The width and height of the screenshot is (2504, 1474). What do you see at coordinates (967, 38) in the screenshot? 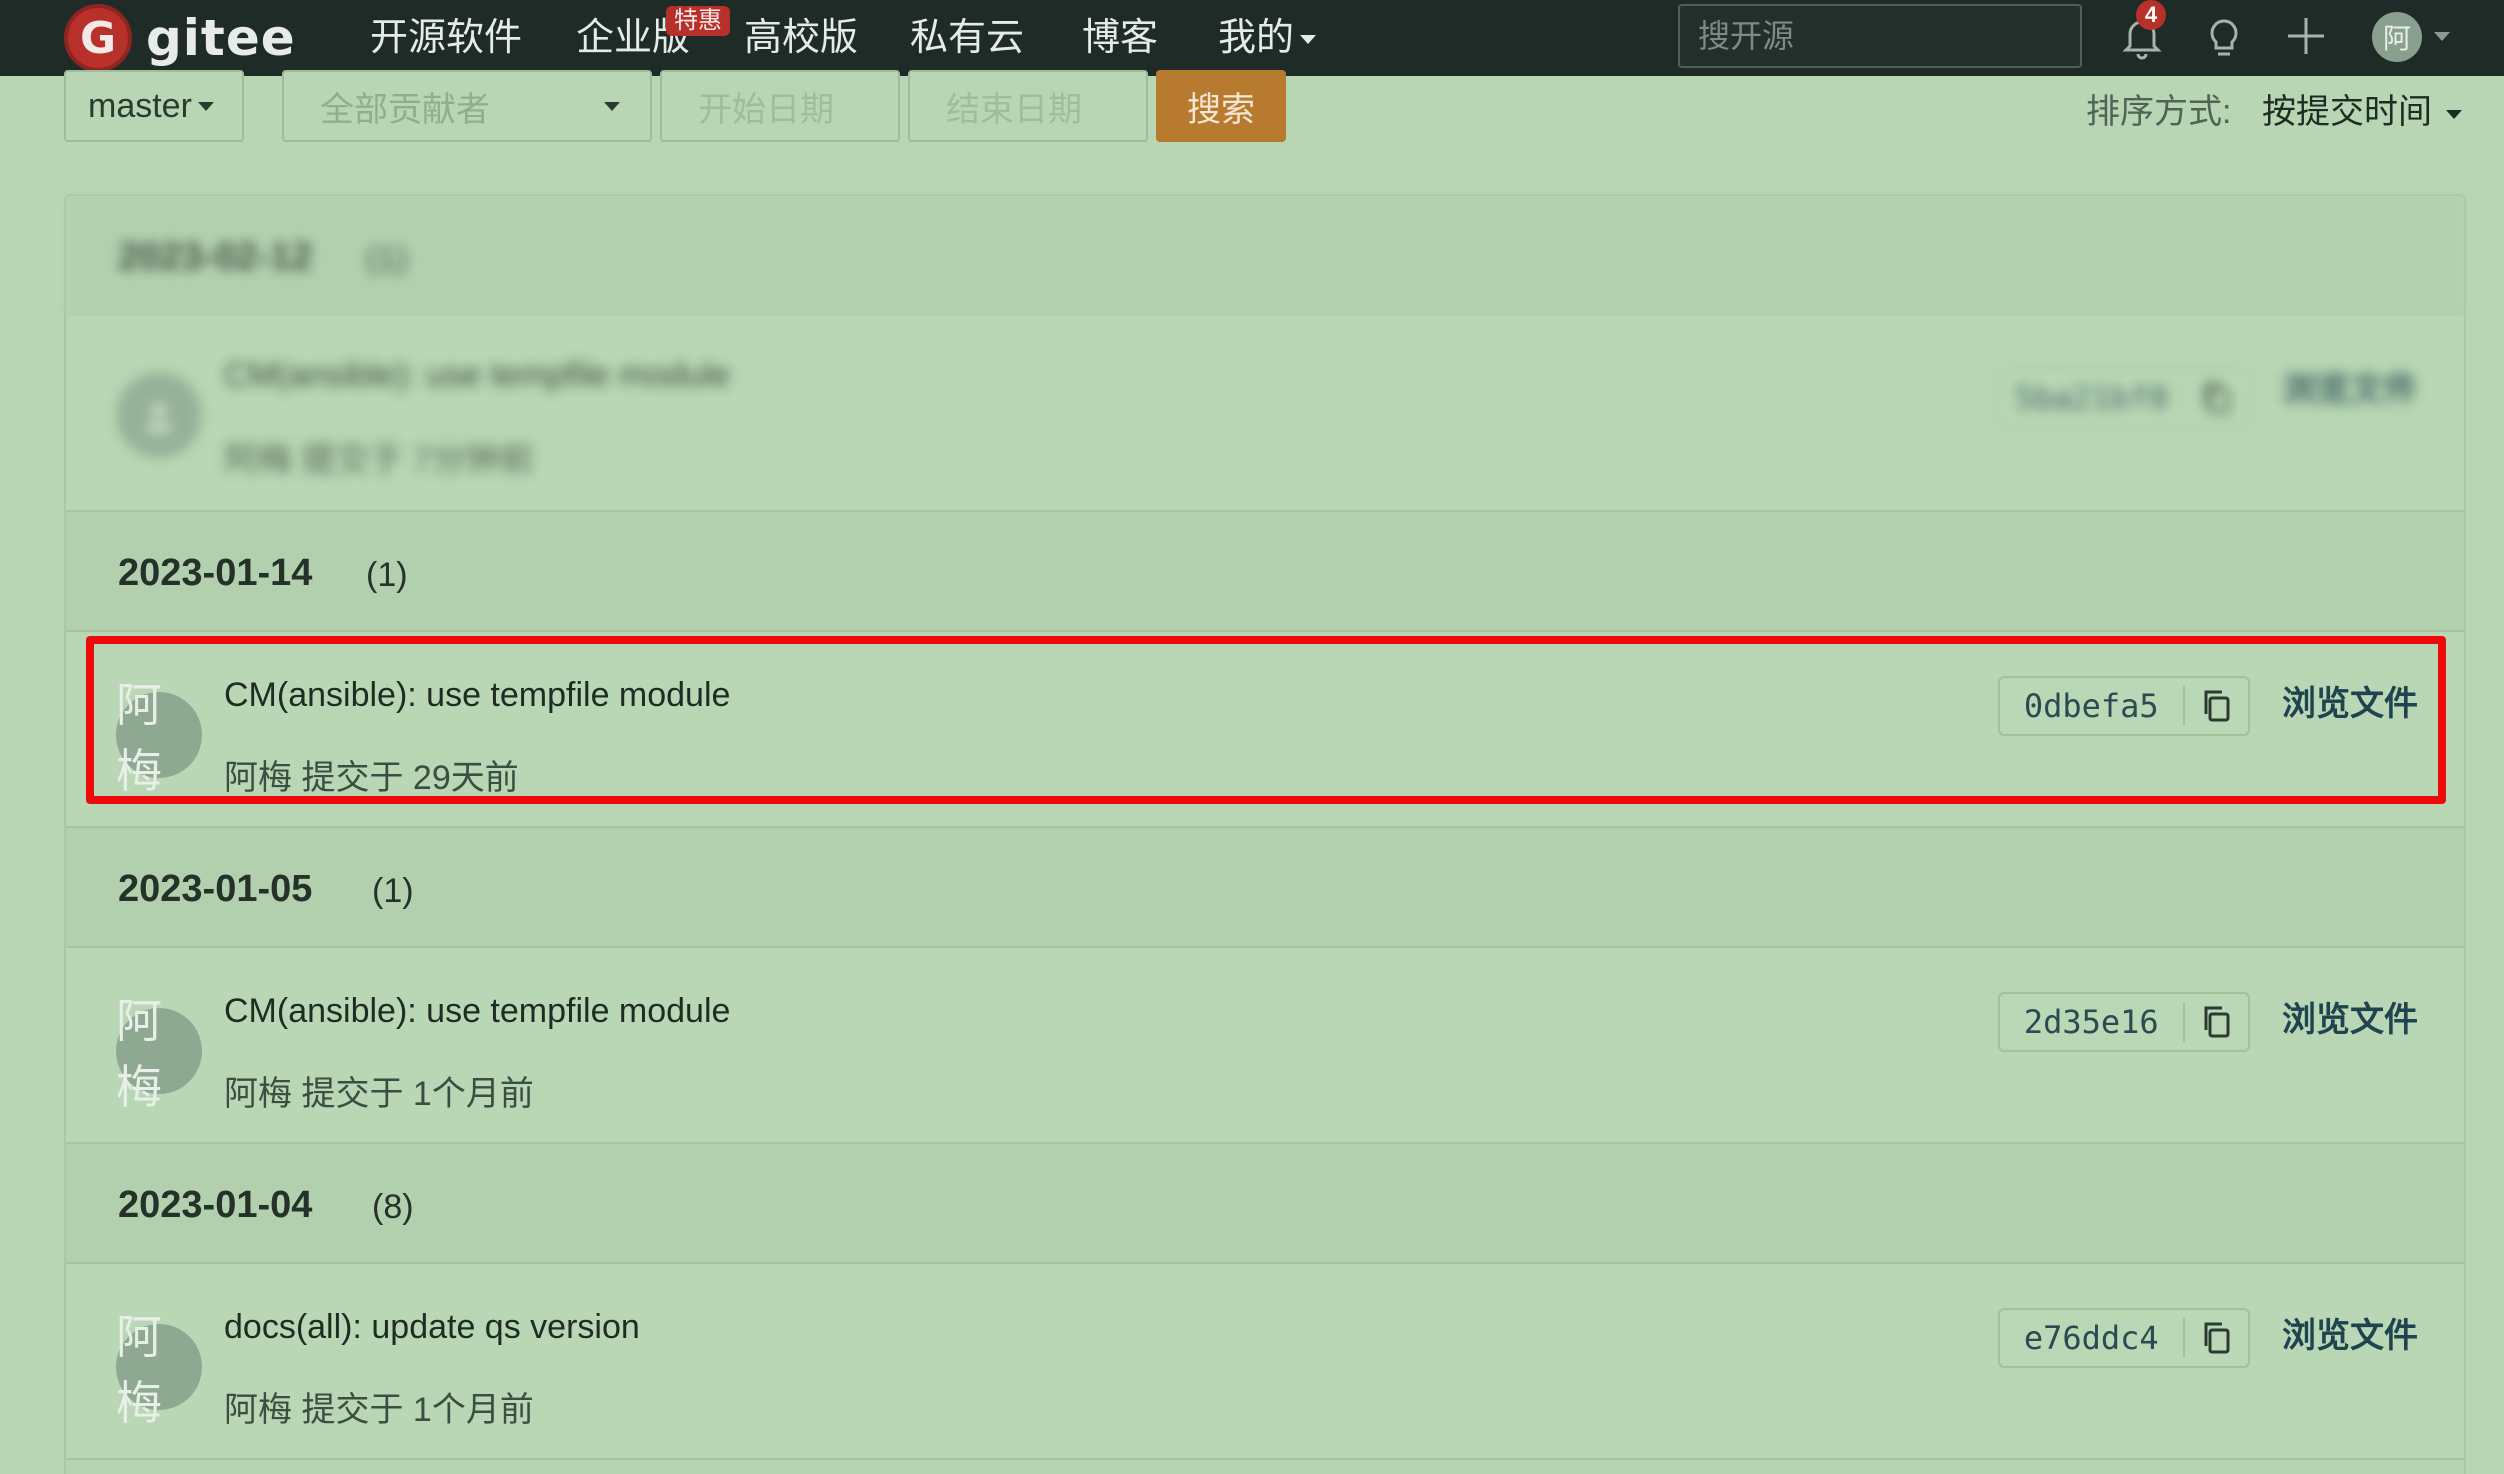
I see `nav-private-cloud: 私有云` at bounding box center [967, 38].